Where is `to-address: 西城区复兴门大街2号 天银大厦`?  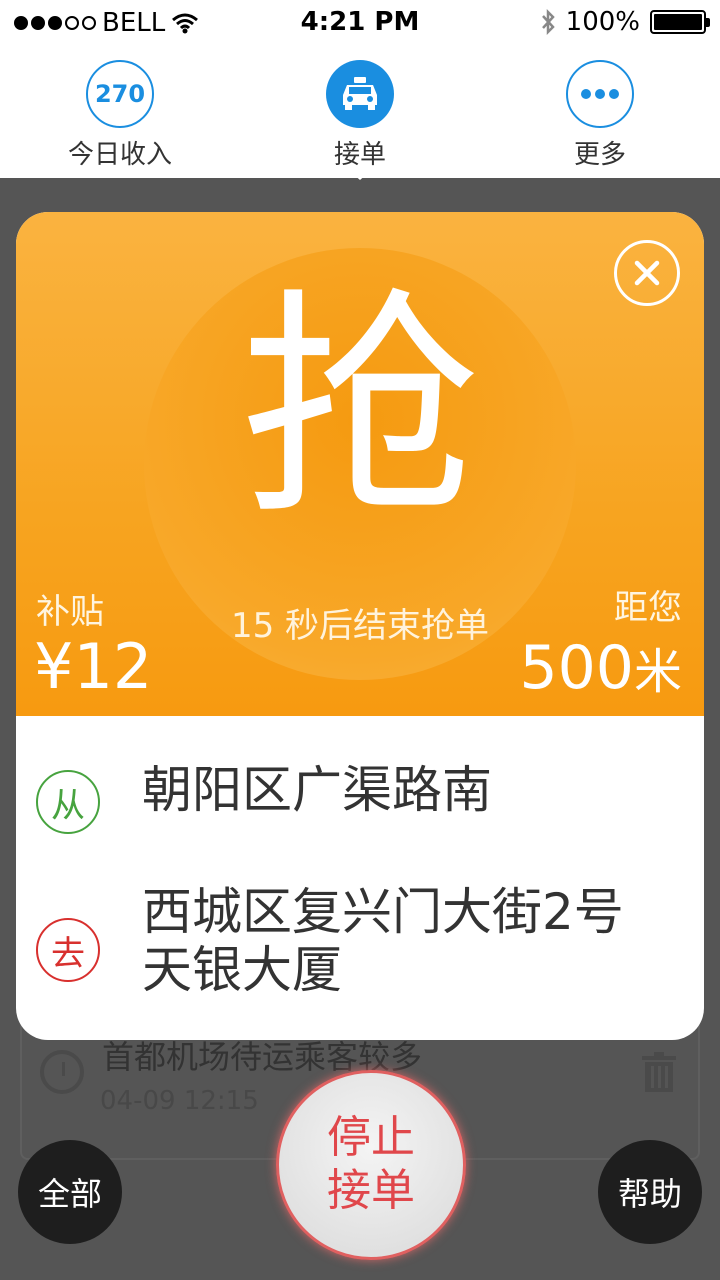 to-address: 西城区复兴门大街2号 天银大厦 is located at coordinates (412, 941).